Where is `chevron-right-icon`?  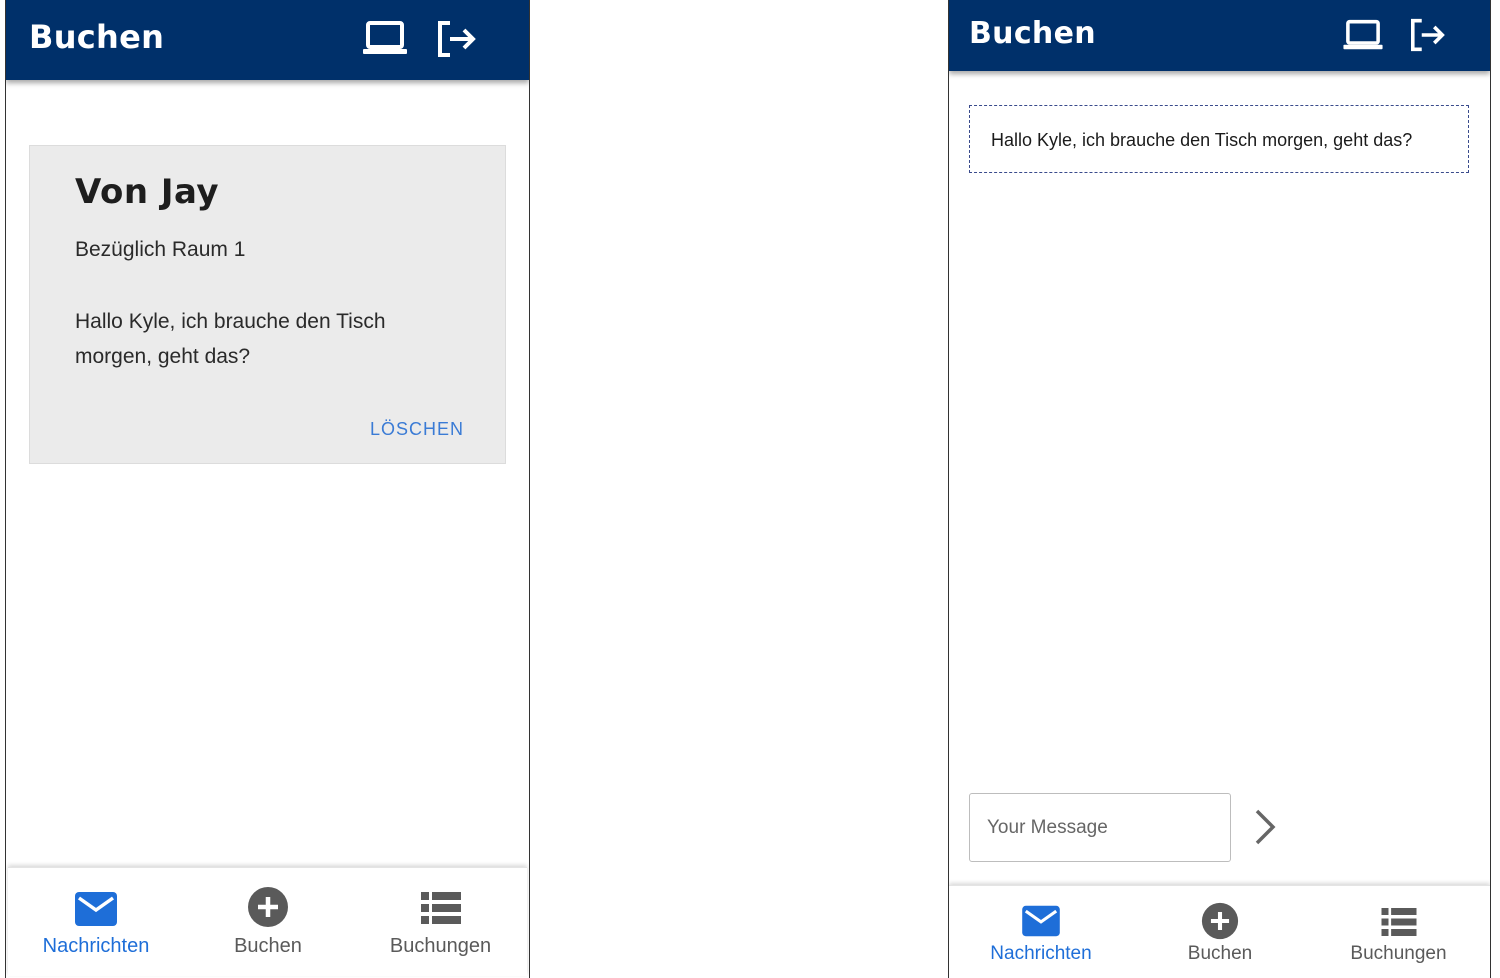
chevron-right-icon is located at coordinates (1265, 827).